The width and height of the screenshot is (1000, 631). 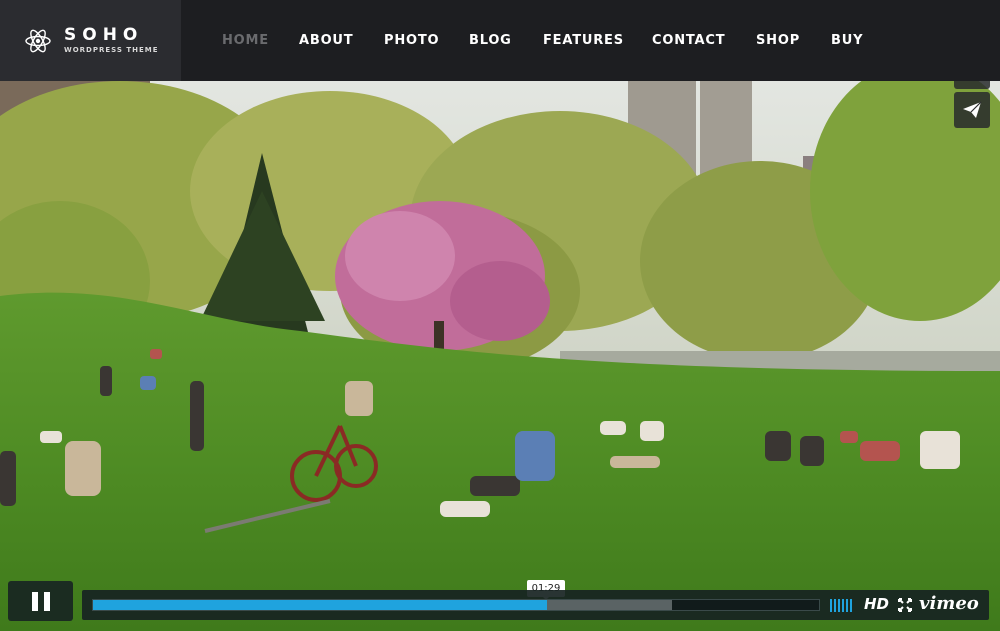 What do you see at coordinates (341, 40) in the screenshot?
I see `nav-item-about: ABOUT` at bounding box center [341, 40].